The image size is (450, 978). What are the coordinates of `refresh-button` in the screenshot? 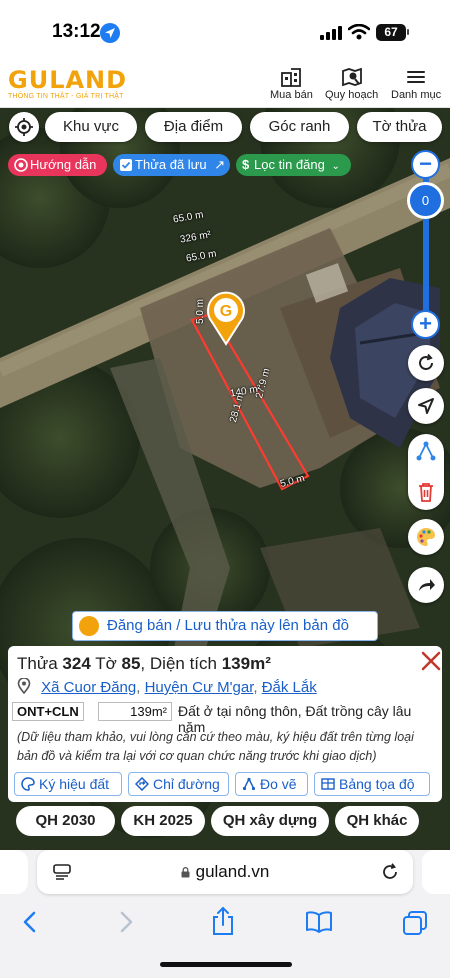 It's located at (426, 363).